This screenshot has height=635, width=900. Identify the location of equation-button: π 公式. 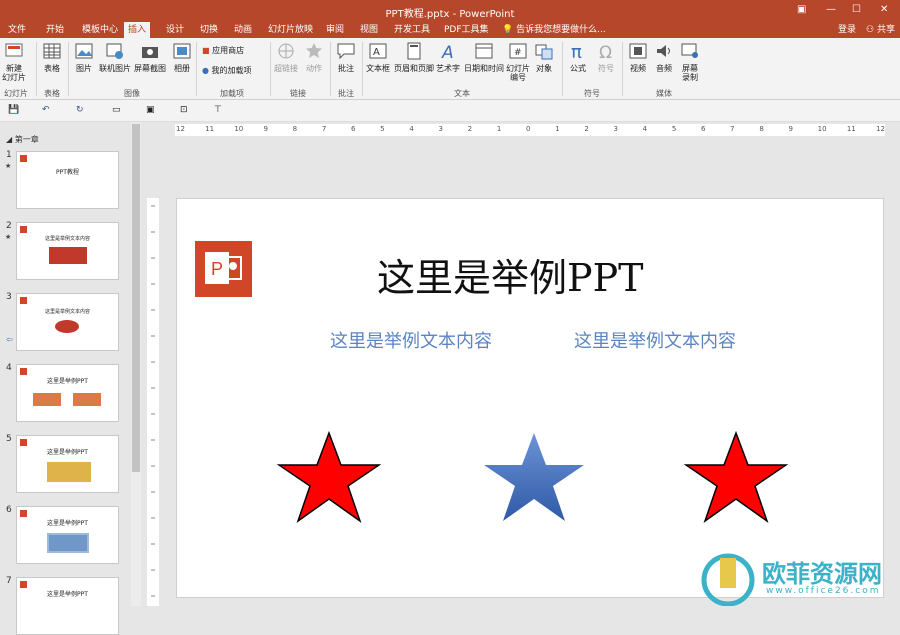
(578, 57).